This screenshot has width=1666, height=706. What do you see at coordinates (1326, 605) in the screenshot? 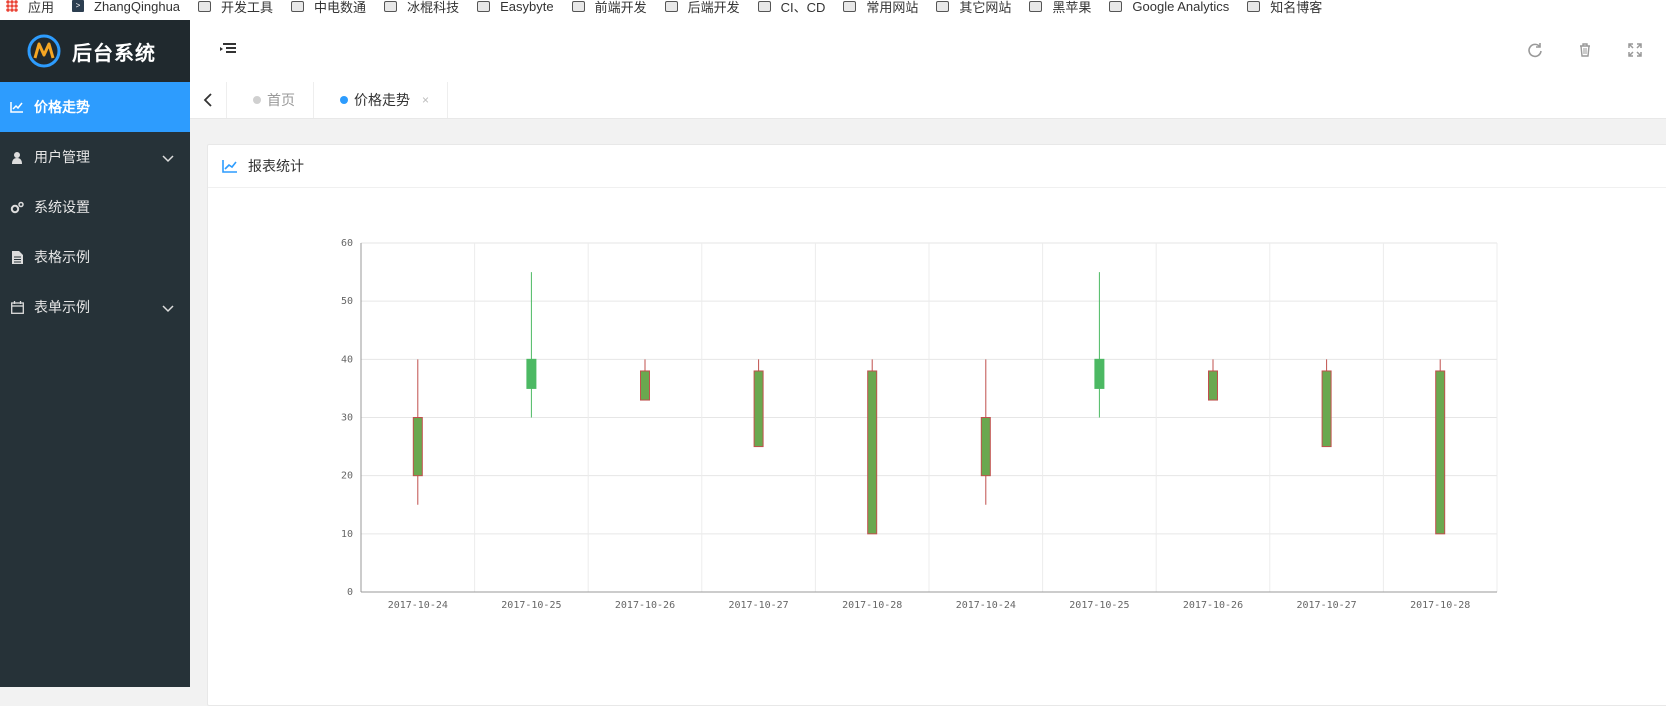
I see `x-tick-label: 2017-10-27` at bounding box center [1326, 605].